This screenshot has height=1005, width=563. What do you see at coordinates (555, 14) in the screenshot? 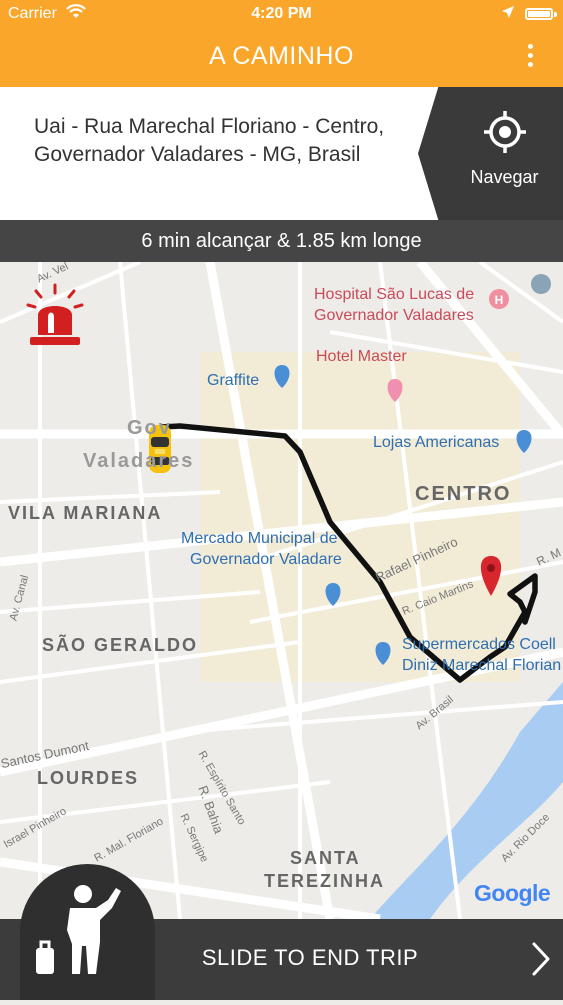
I see `battery-tip` at bounding box center [555, 14].